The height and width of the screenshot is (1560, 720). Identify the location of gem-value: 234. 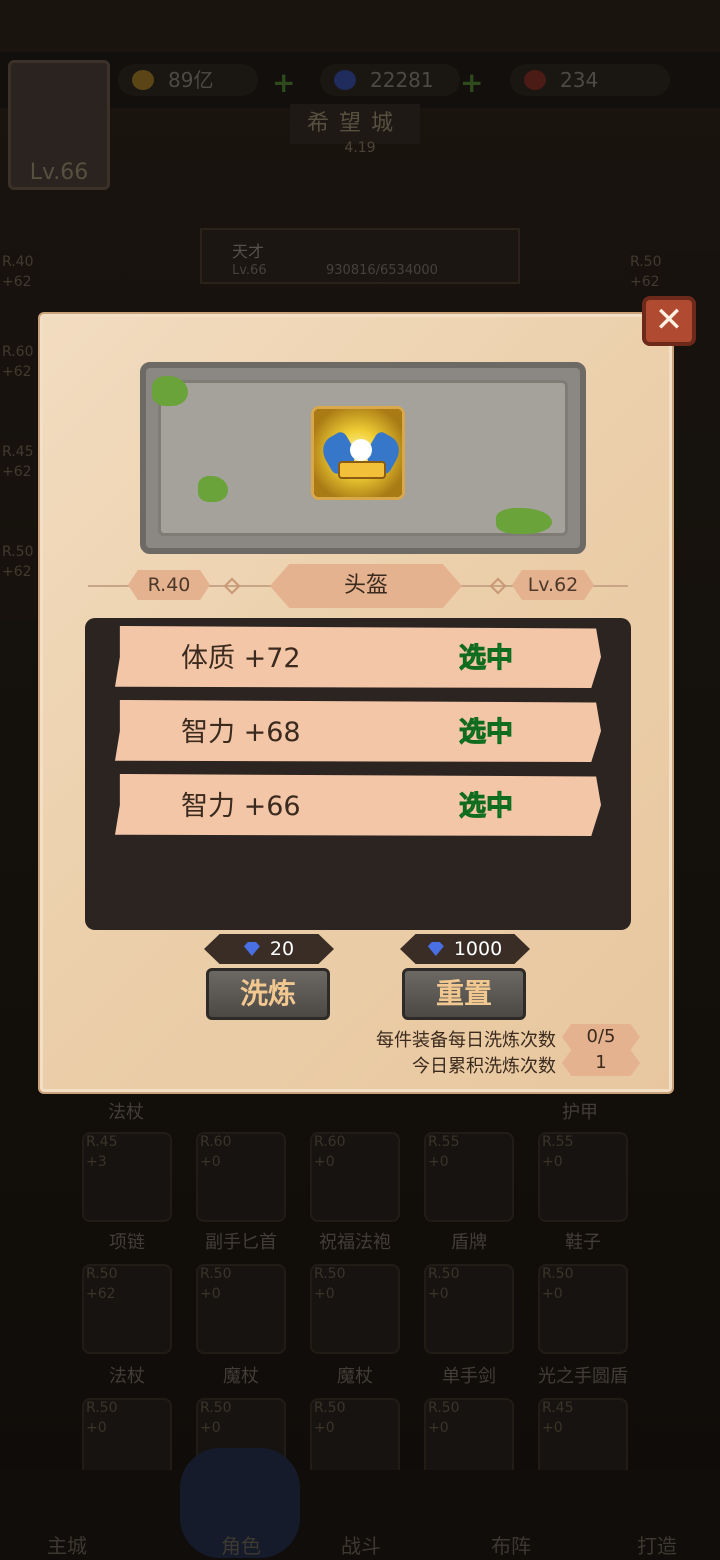
(579, 80).